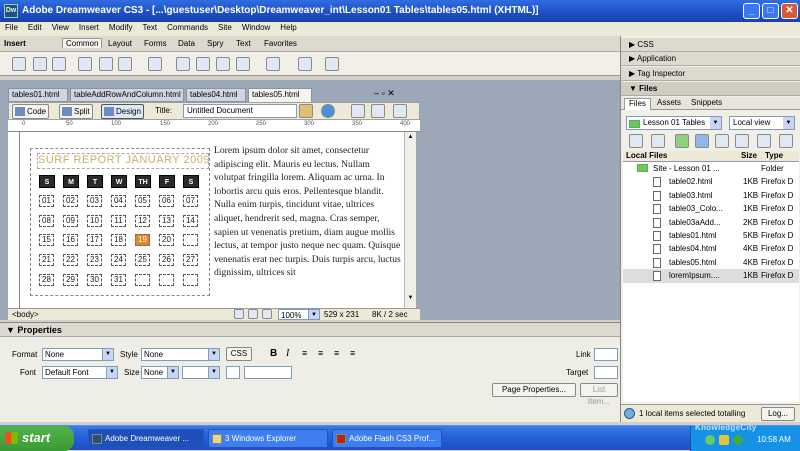  I want to click on format-select: None ▼, so click(78, 354).